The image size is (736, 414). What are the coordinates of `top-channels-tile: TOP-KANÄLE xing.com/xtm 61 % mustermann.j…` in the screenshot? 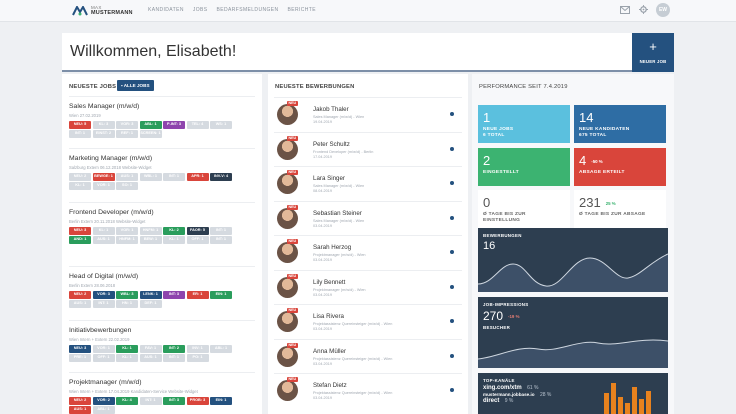 It's located at (573, 393).